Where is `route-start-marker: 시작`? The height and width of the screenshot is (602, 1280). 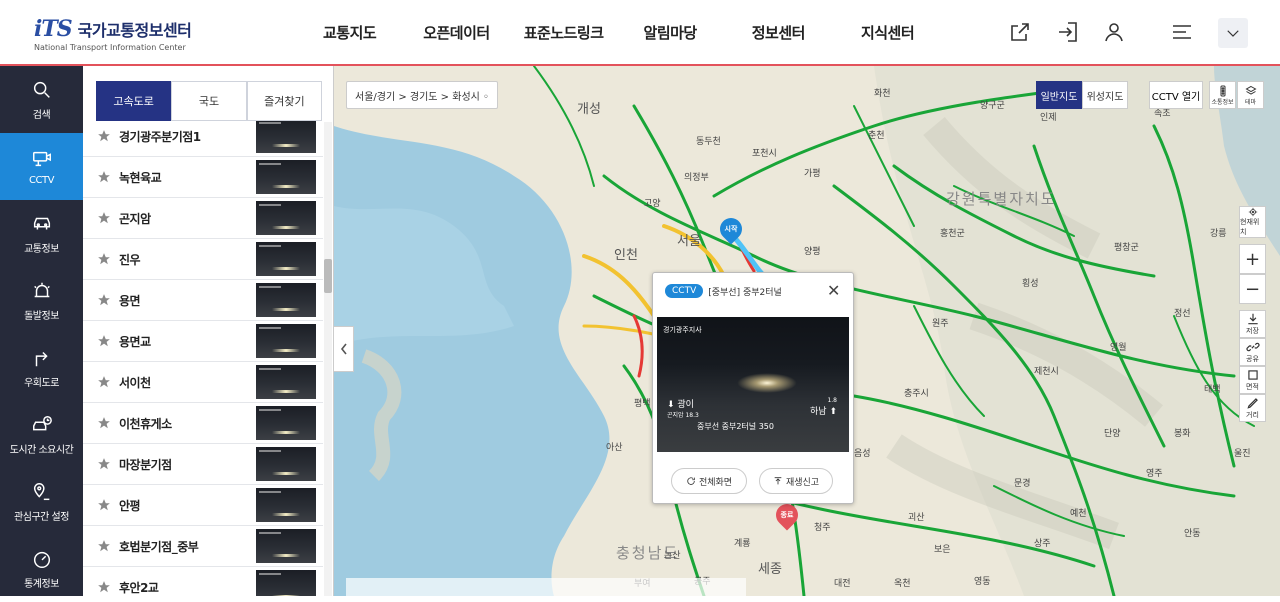 route-start-marker: 시작 is located at coordinates (731, 229).